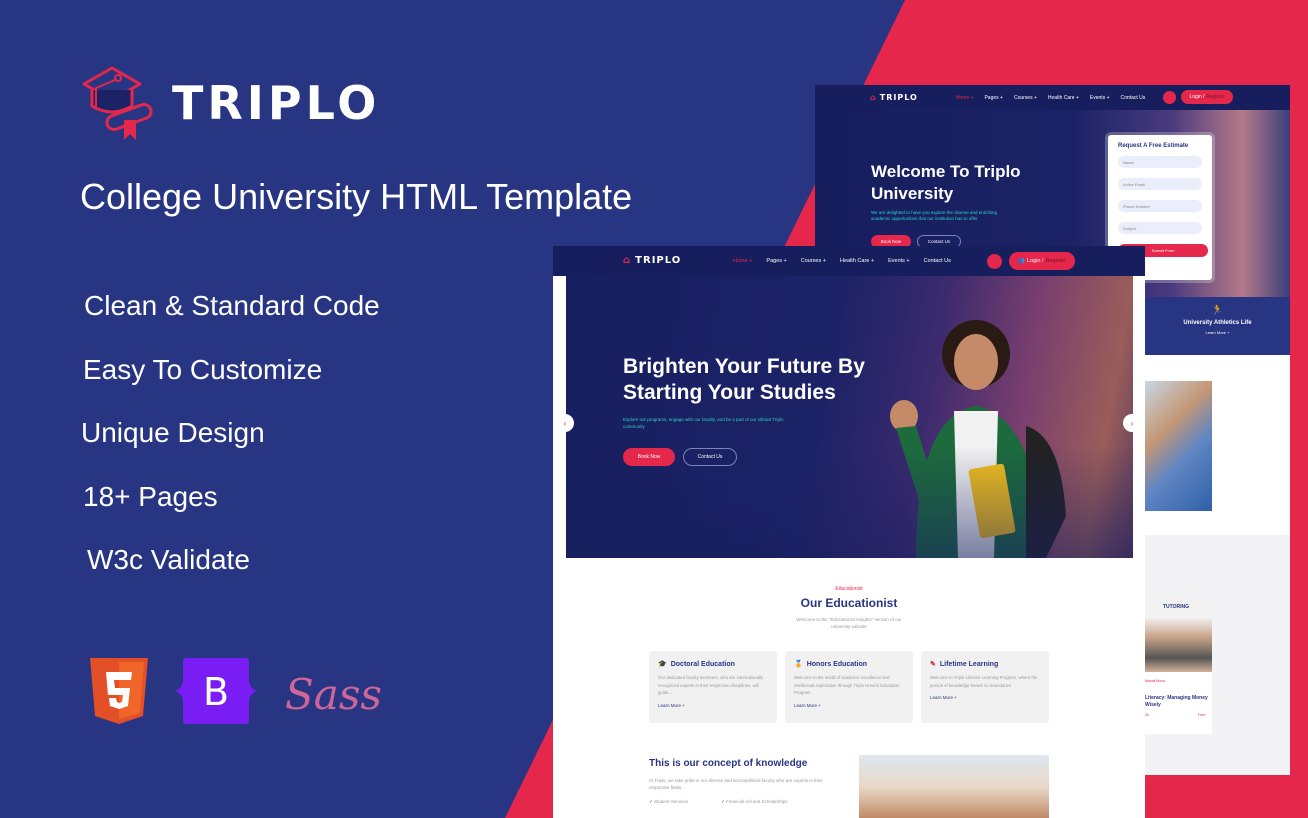 The width and height of the screenshot is (1308, 818). What do you see at coordinates (954, 786) in the screenshot?
I see `campus-photo` at bounding box center [954, 786].